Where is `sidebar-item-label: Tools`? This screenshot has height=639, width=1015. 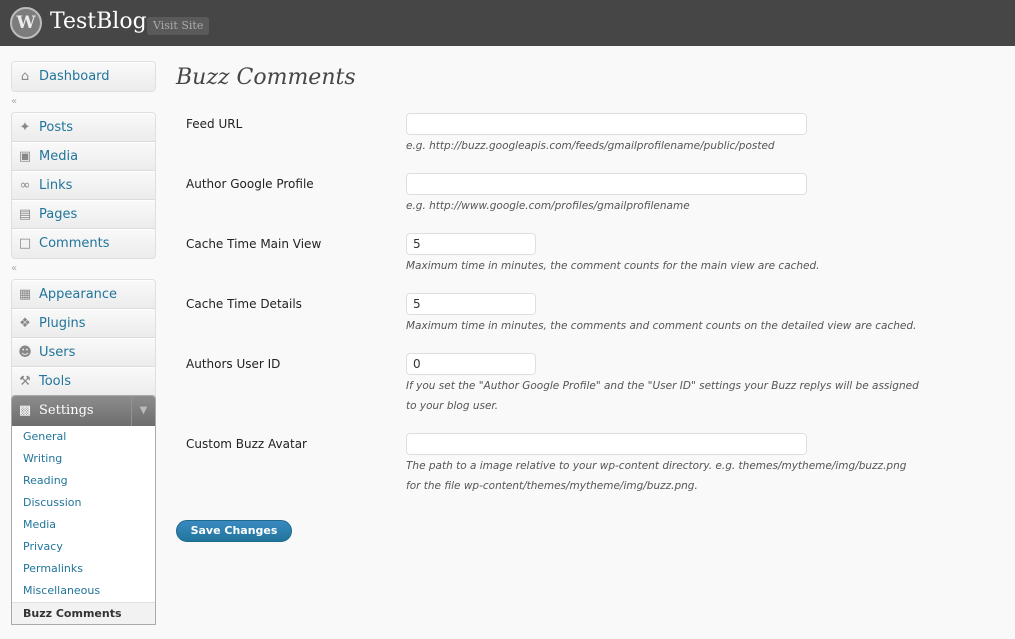
sidebar-item-label: Tools is located at coordinates (55, 381).